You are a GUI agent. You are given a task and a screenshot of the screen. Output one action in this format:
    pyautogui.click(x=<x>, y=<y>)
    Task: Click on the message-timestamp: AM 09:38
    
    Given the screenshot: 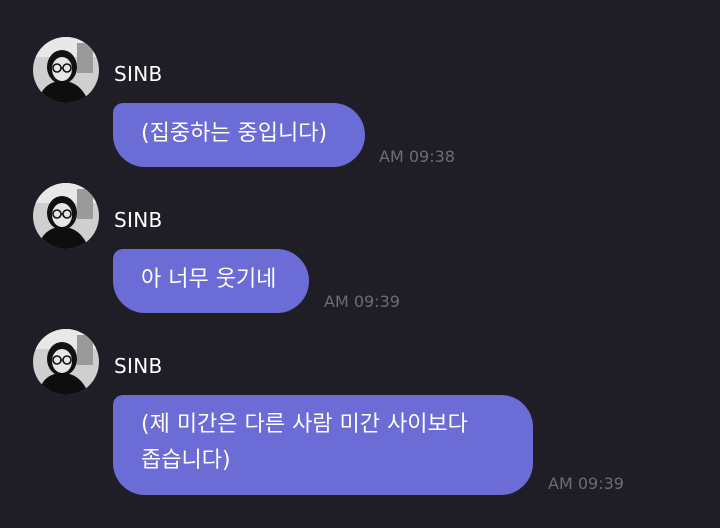 What is the action you would take?
    pyautogui.click(x=417, y=156)
    